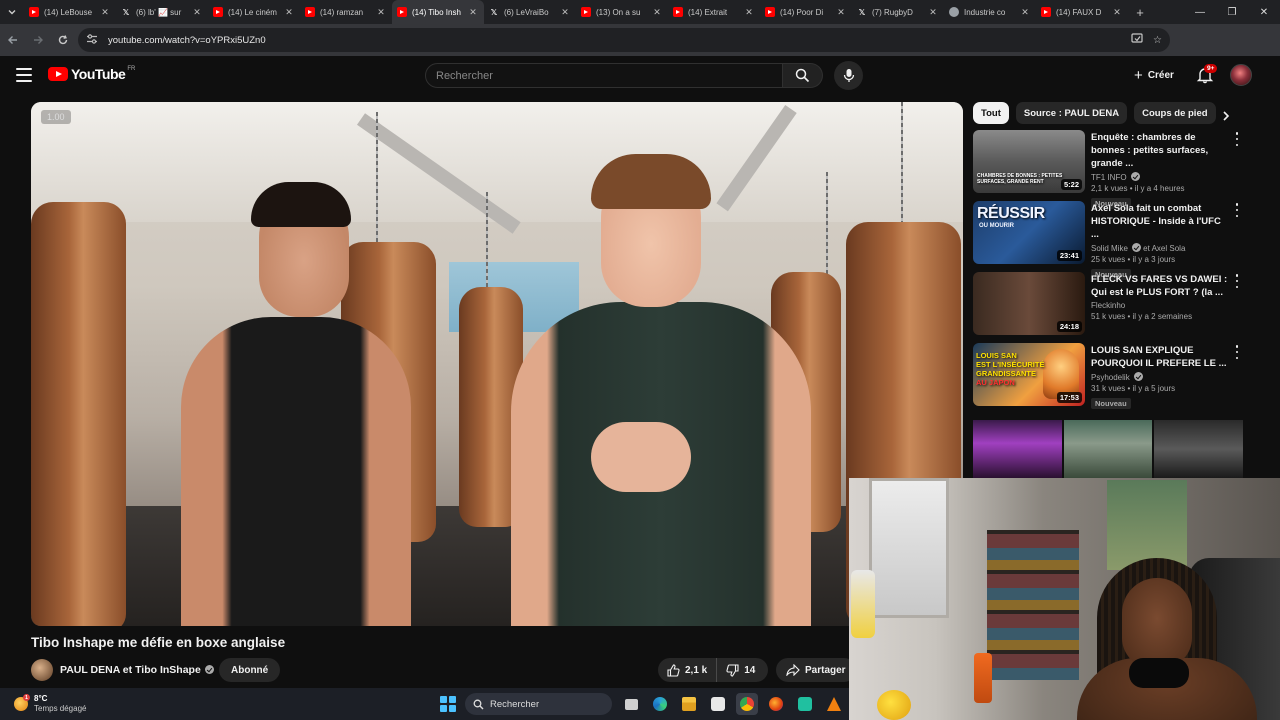 This screenshot has height=720, width=1280. What do you see at coordinates (834, 704) in the screenshot?
I see `vlc-icon` at bounding box center [834, 704].